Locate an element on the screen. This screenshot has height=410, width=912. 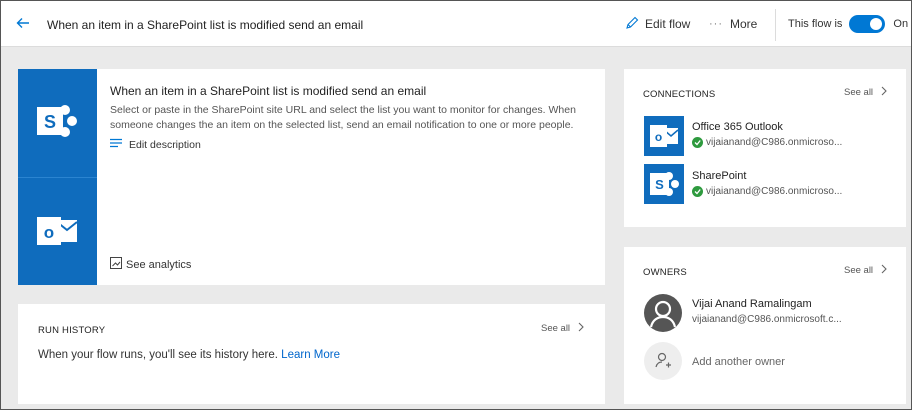
run-history-heading: RUN HISTORY is located at coordinates (72, 330).